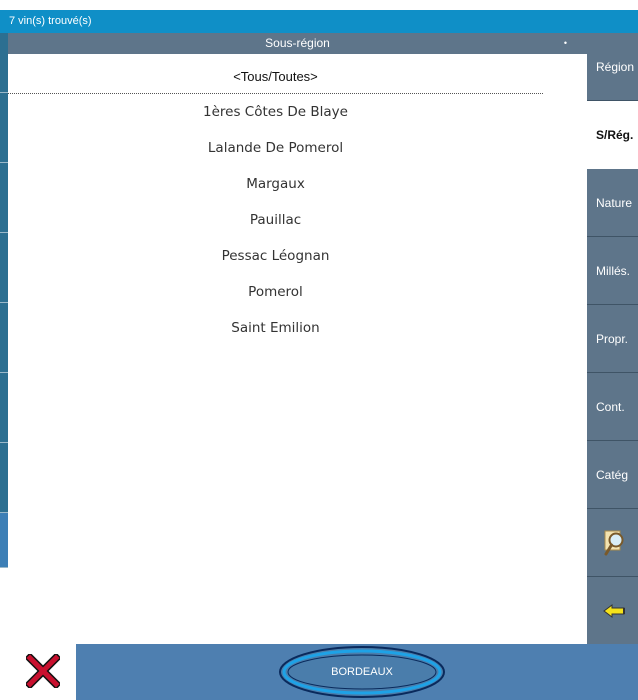 The width and height of the screenshot is (638, 700). I want to click on bottom-bar: BORDEAUX, so click(357, 672).